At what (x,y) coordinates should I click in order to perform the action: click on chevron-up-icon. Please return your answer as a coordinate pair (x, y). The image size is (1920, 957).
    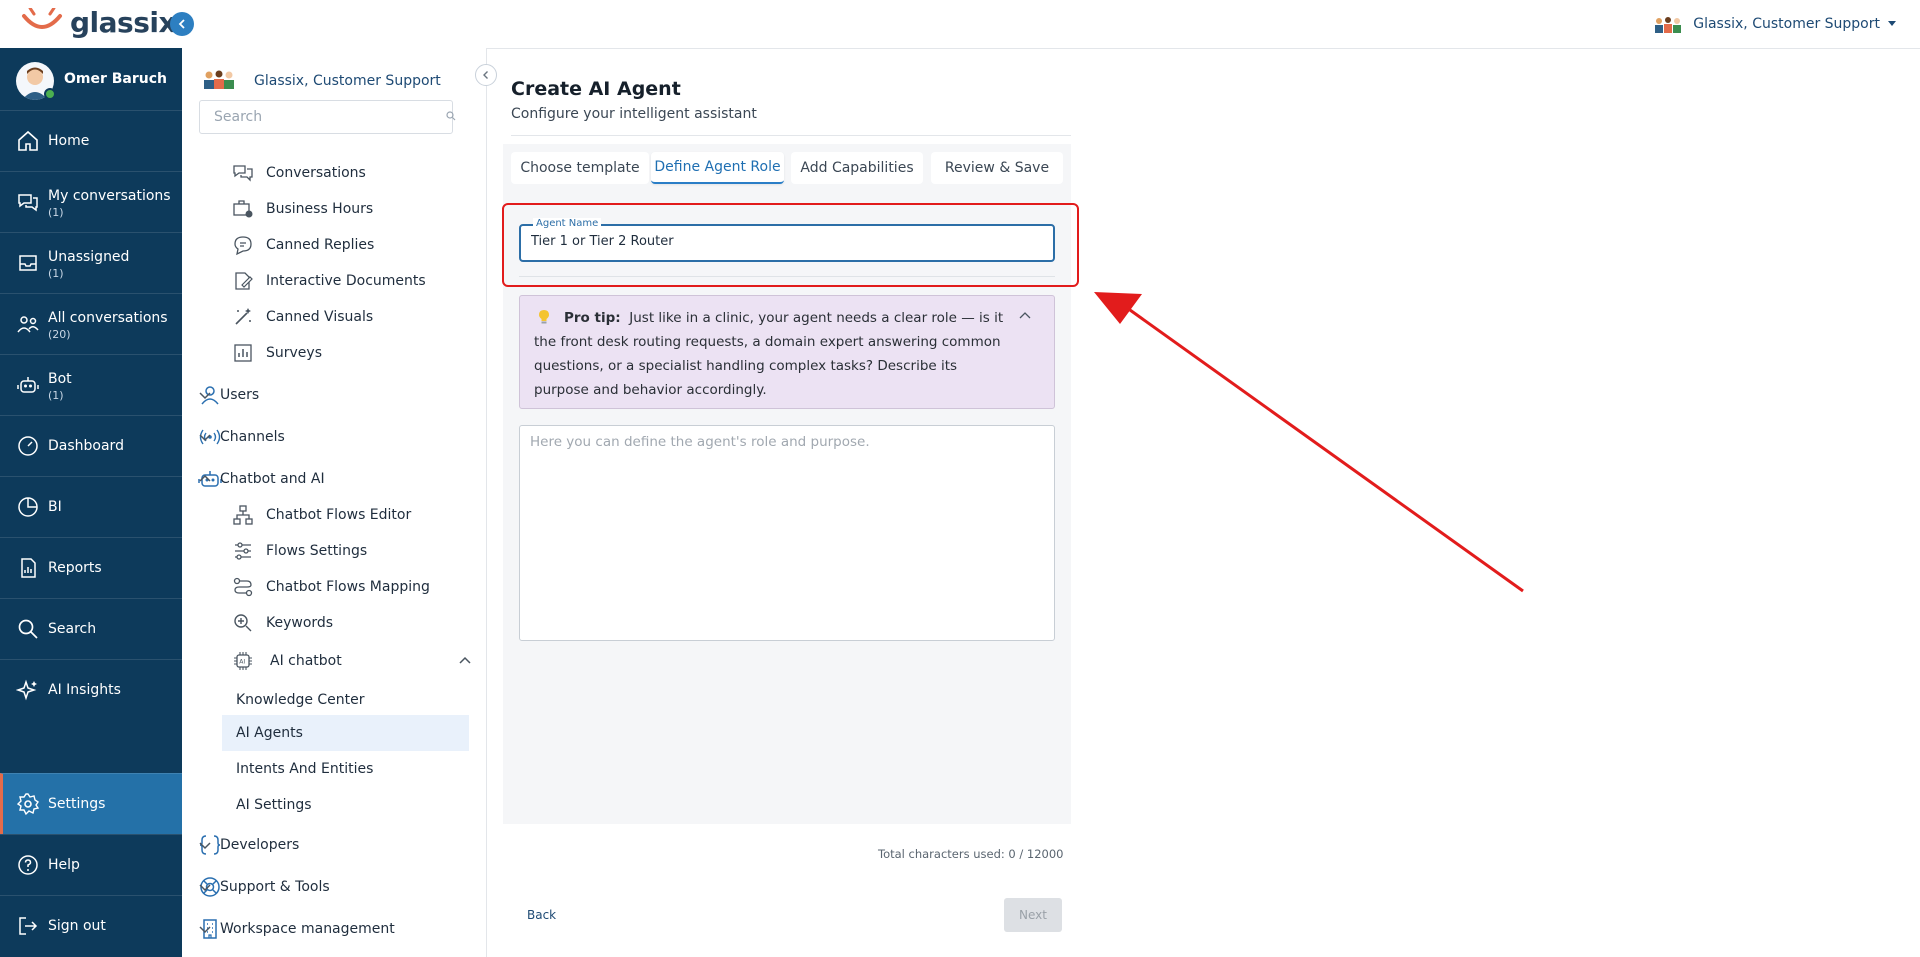
    Looking at the image, I should click on (1025, 315).